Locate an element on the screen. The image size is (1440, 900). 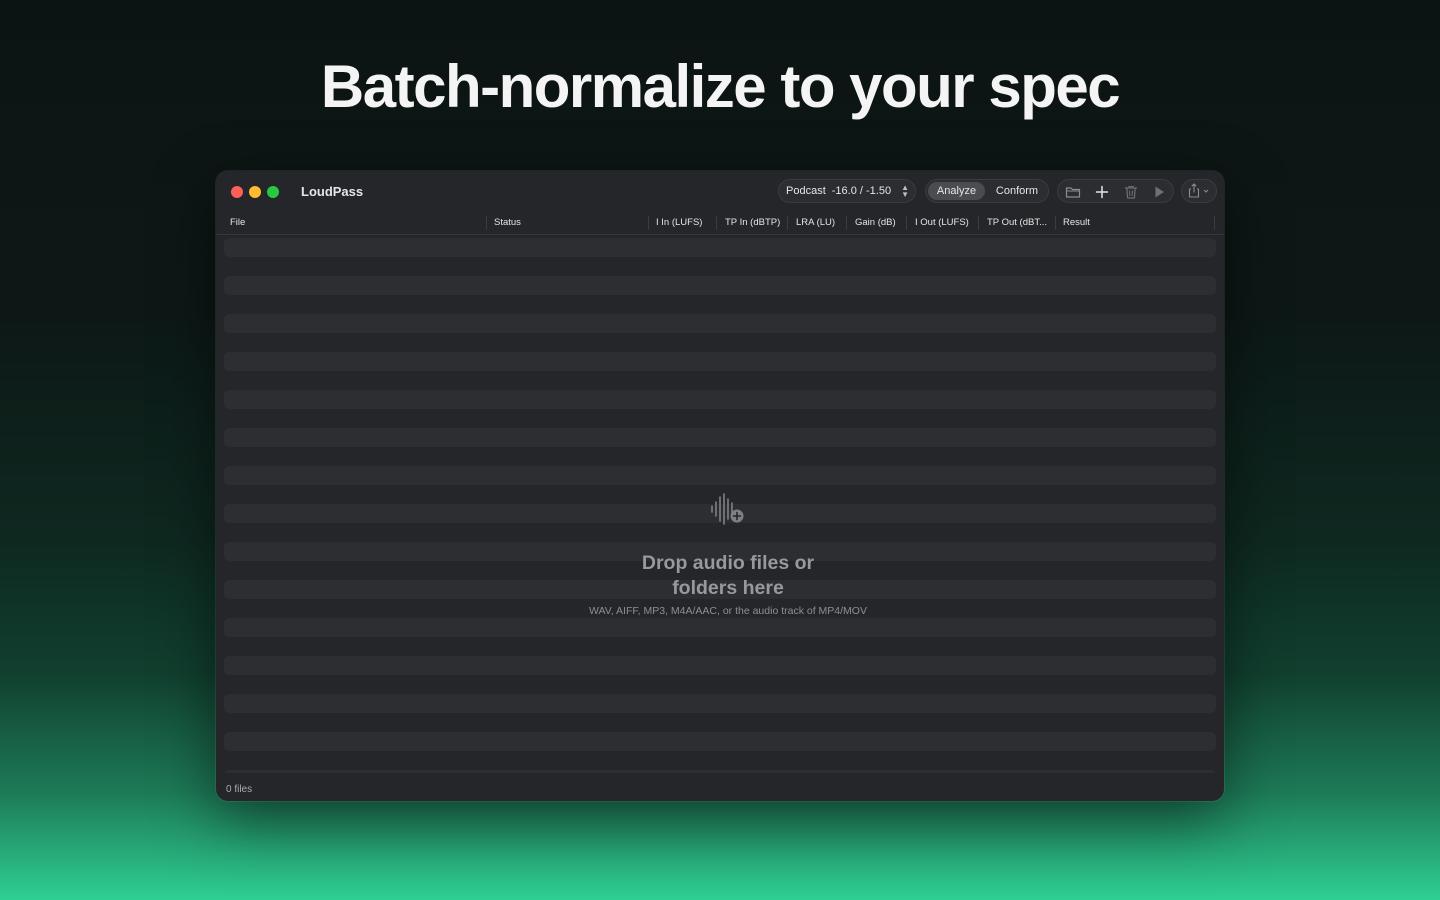
file-count-status: 0 files is located at coordinates (239, 789).